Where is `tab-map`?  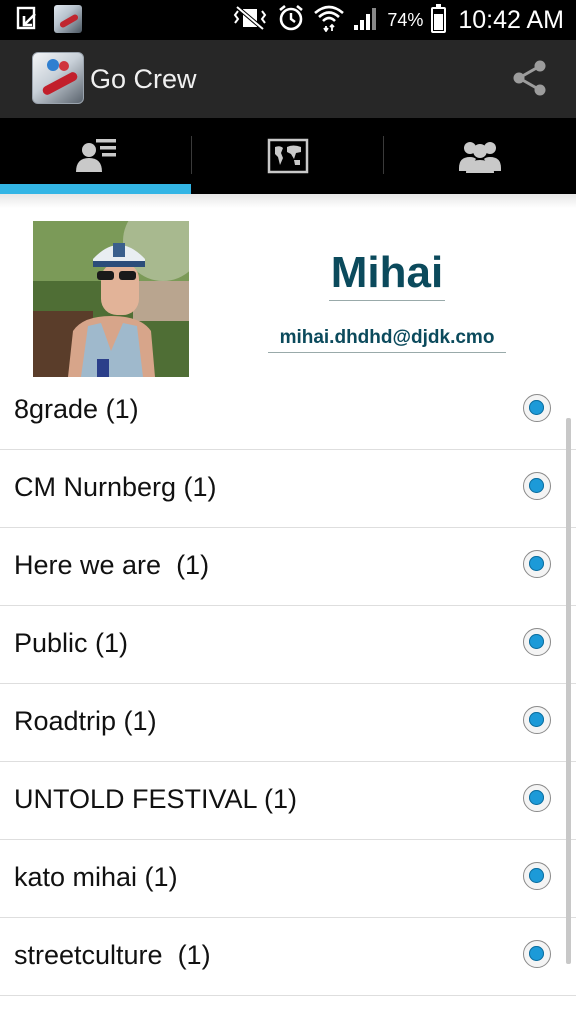
tab-map is located at coordinates (288, 156).